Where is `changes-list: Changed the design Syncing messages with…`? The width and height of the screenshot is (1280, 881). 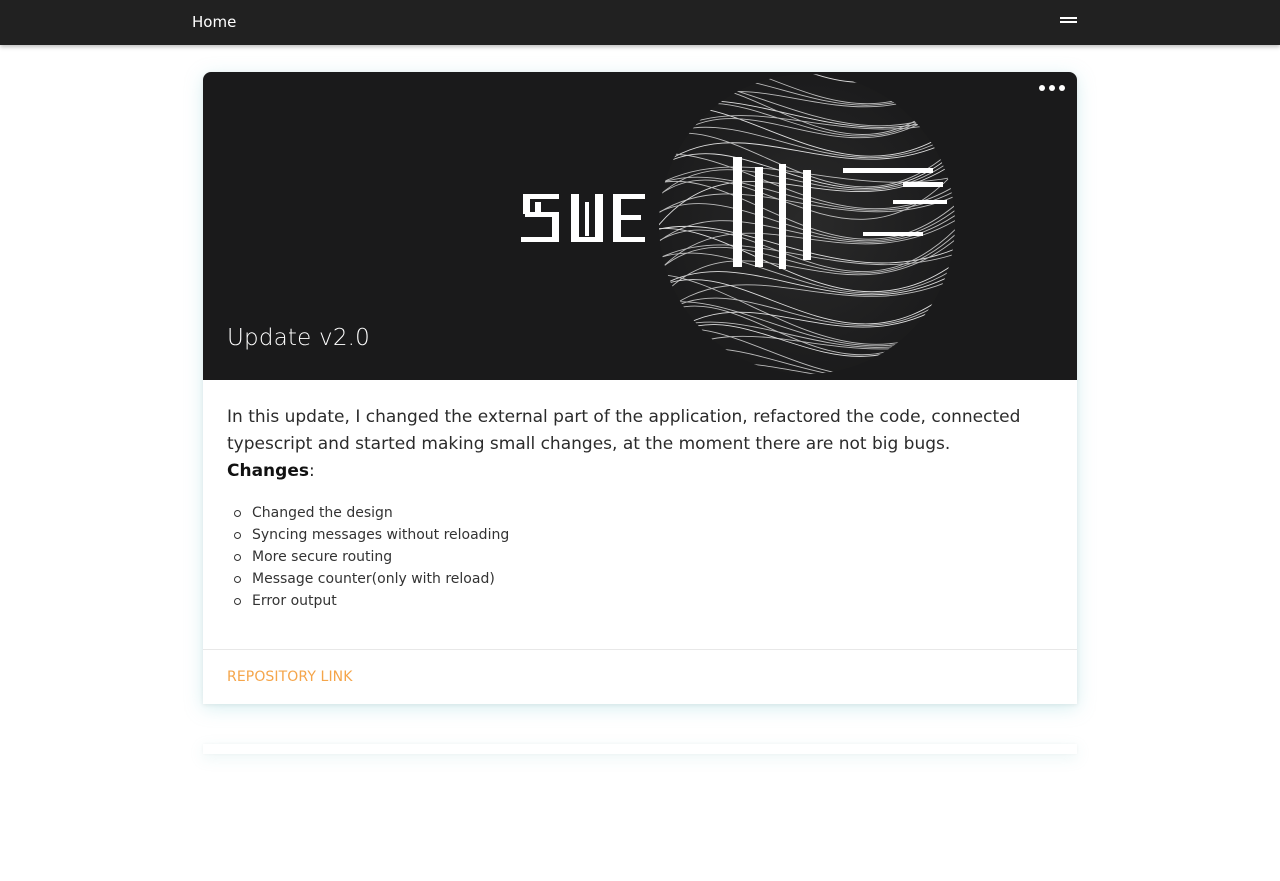 changes-list: Changed the design Syncing messages with… is located at coordinates (642, 557).